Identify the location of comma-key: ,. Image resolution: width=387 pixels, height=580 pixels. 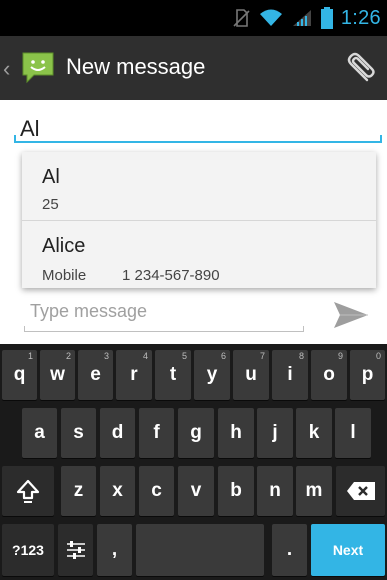
(114, 550).